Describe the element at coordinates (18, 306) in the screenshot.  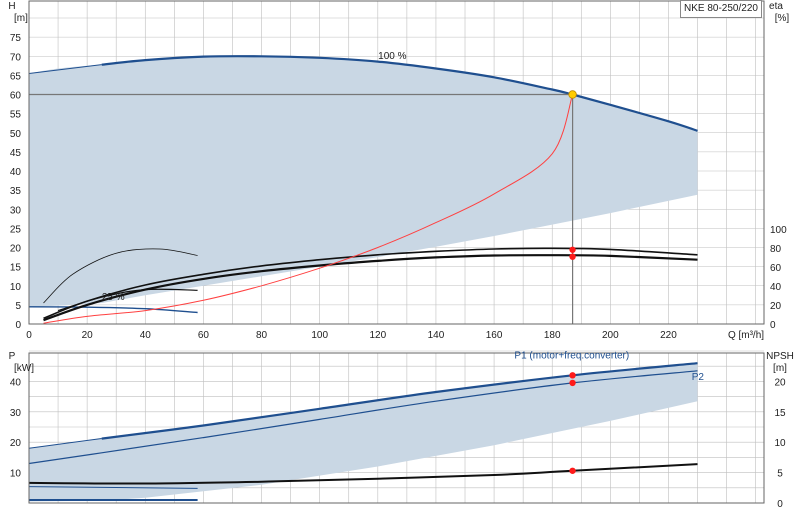
I see `h-tick-label: 5` at that location.